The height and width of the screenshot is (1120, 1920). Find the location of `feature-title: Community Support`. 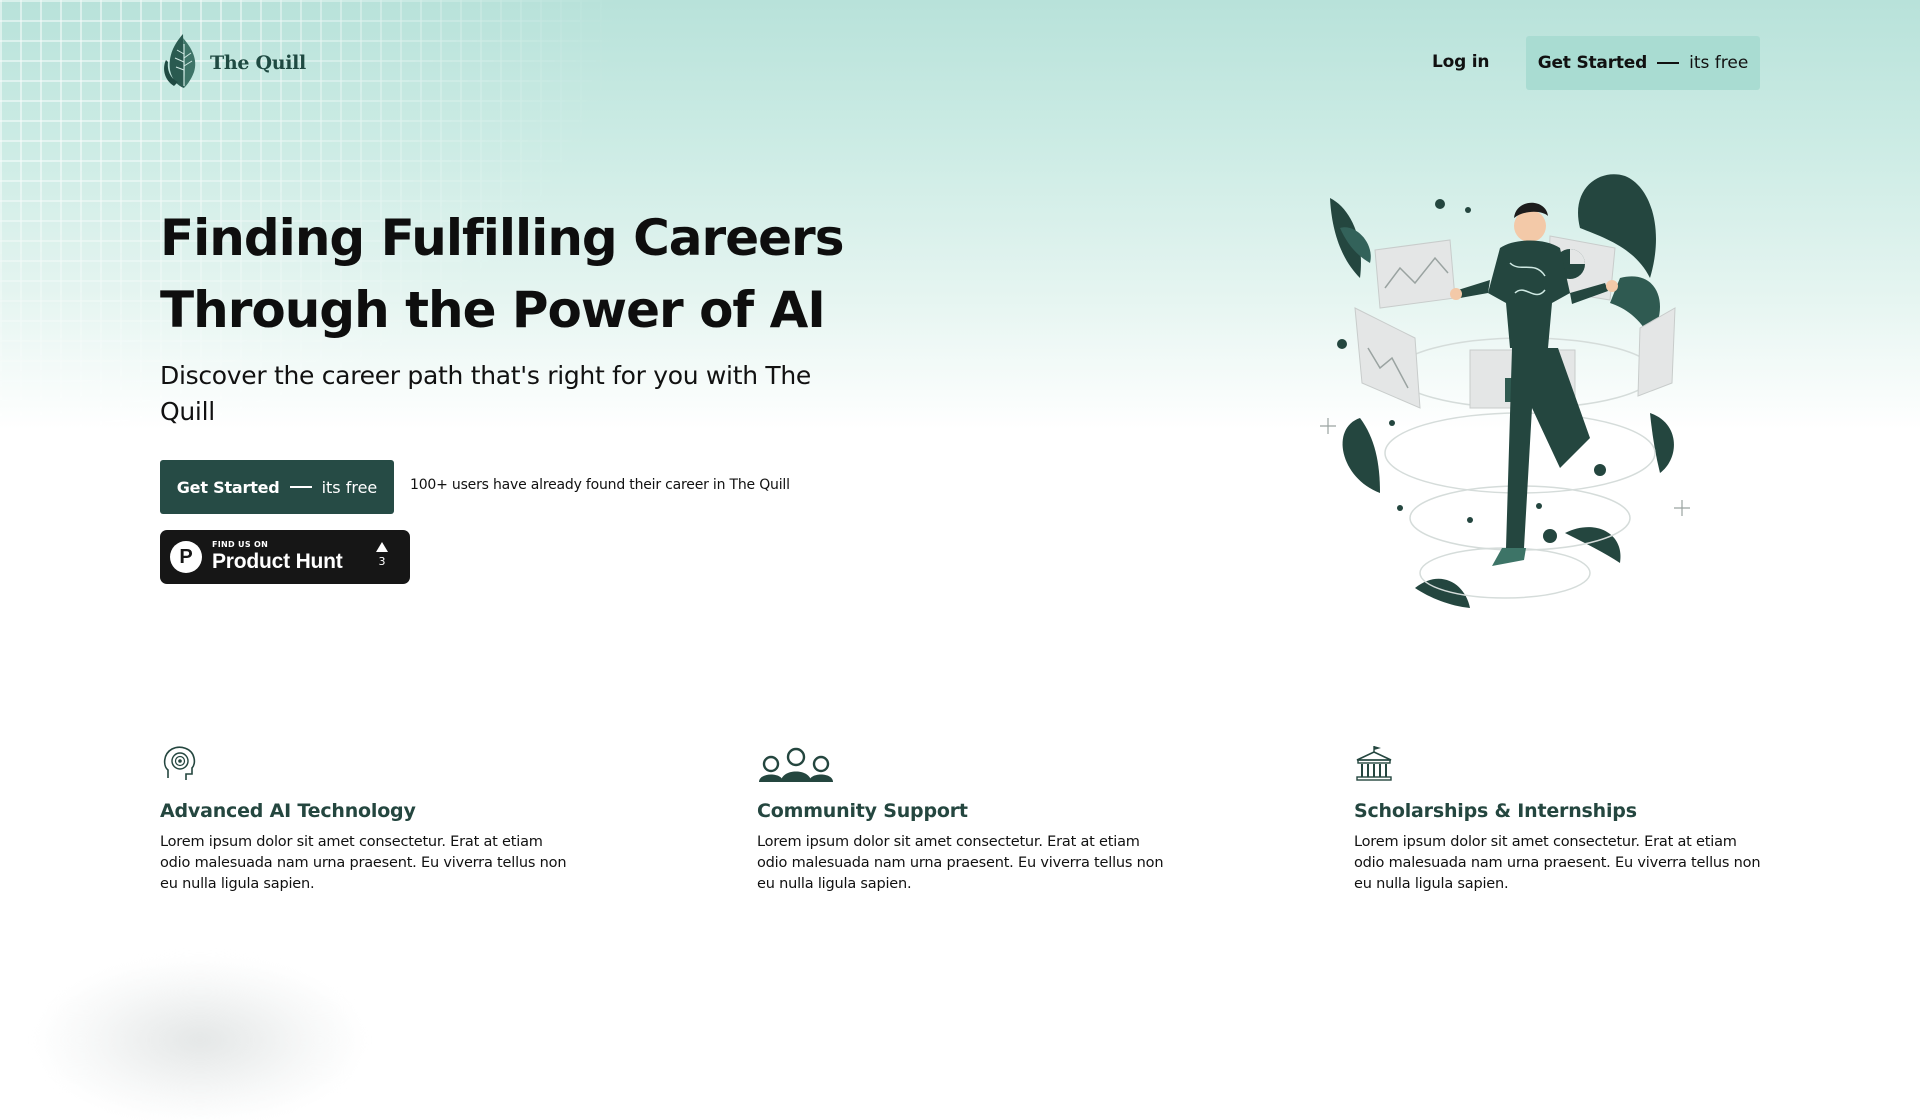

feature-title: Community Support is located at coordinates (862, 811).